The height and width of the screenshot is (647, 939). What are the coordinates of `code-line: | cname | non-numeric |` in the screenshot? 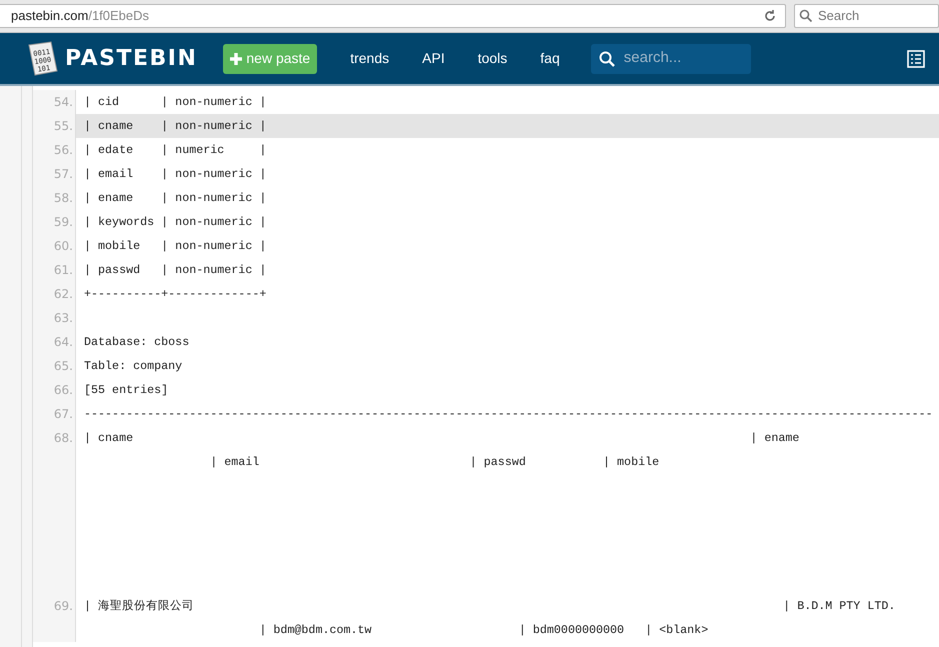 It's located at (175, 126).